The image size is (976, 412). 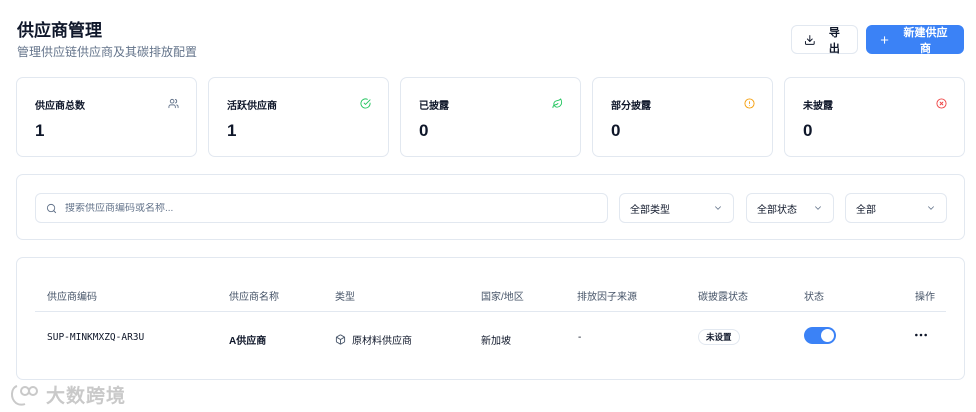 What do you see at coordinates (866, 210) in the screenshot?
I see `disclosure-select-value: 全部` at bounding box center [866, 210].